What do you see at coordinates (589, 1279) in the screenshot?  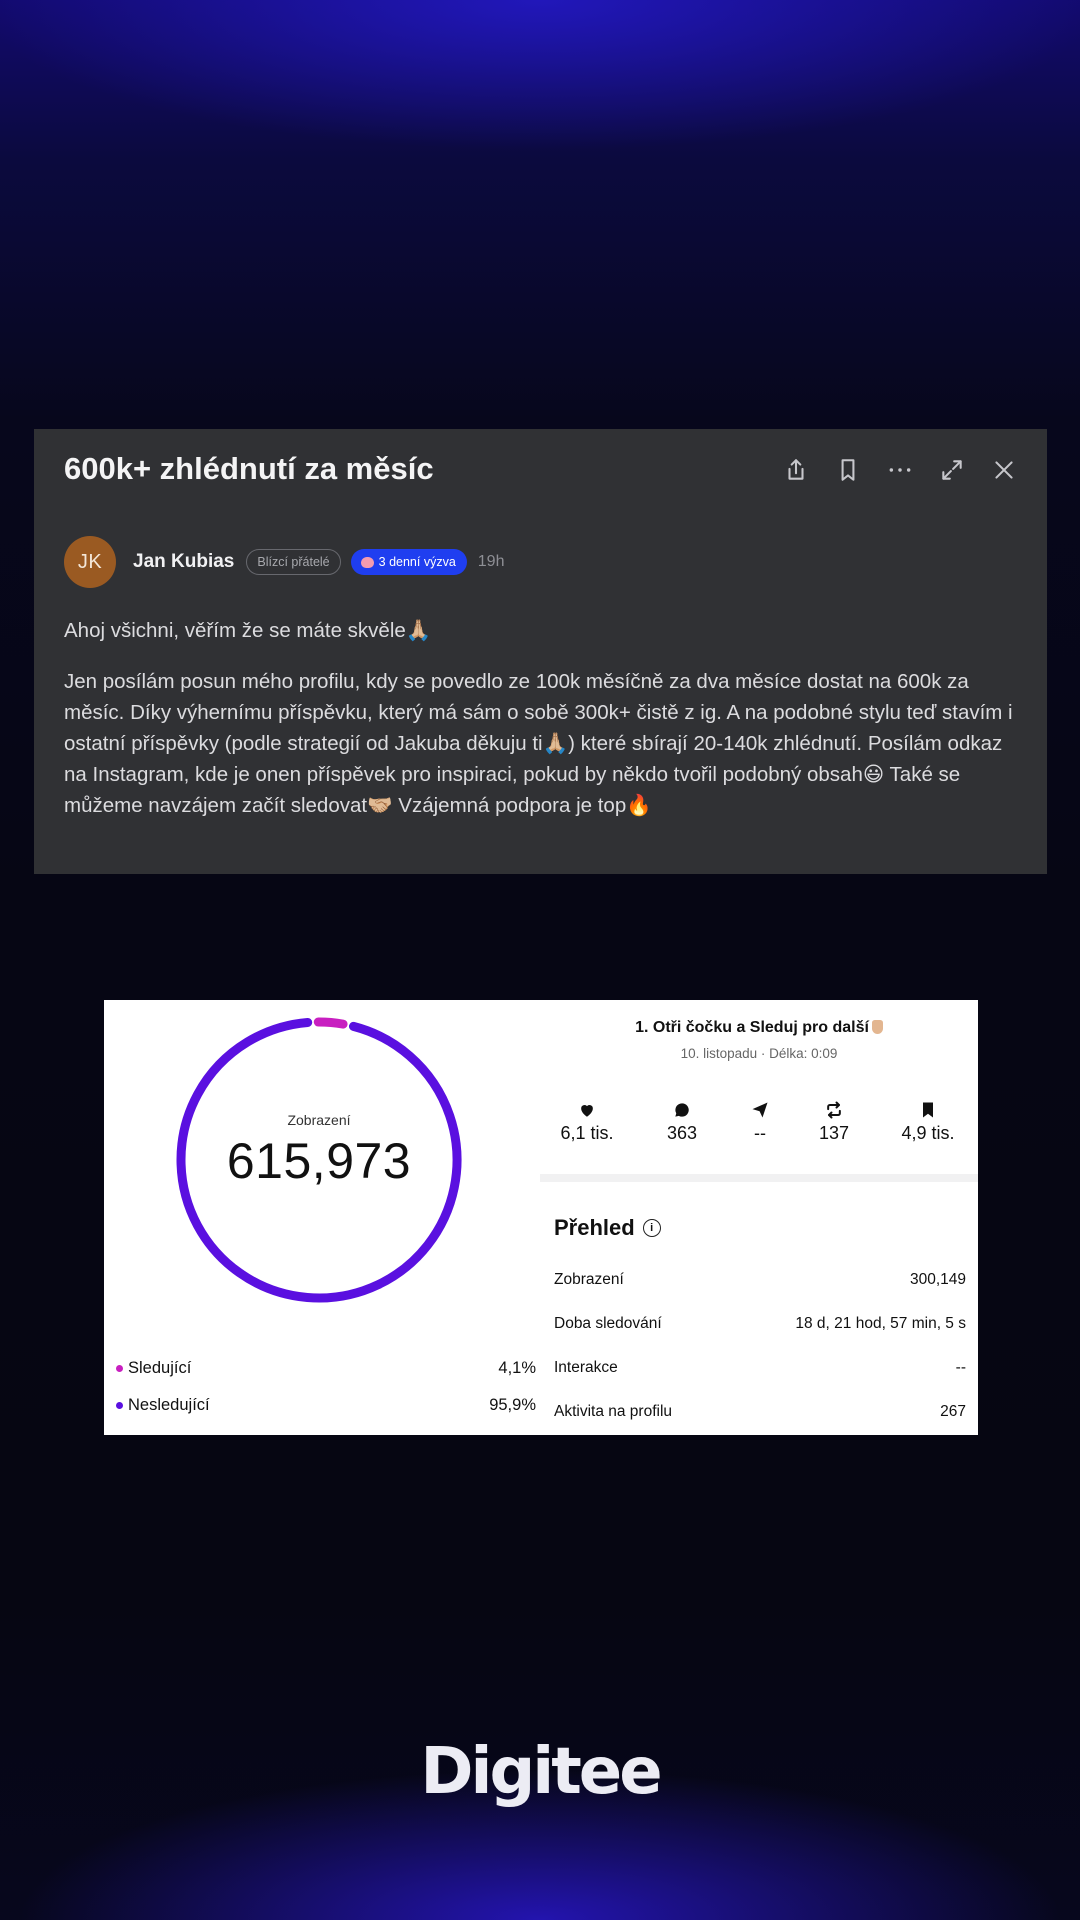 I see `overview-label: Zobrazení` at bounding box center [589, 1279].